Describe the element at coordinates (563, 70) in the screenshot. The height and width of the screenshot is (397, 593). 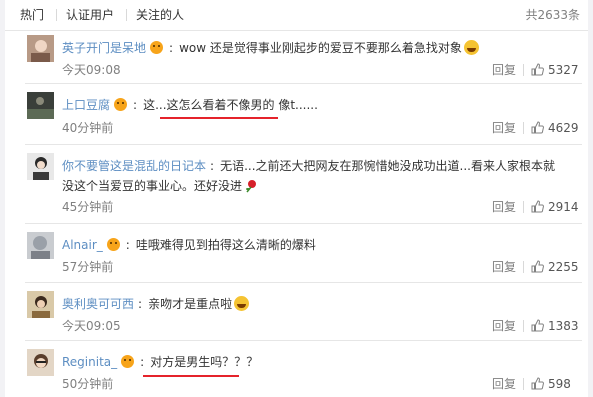
I see `like-count: 5327` at that location.